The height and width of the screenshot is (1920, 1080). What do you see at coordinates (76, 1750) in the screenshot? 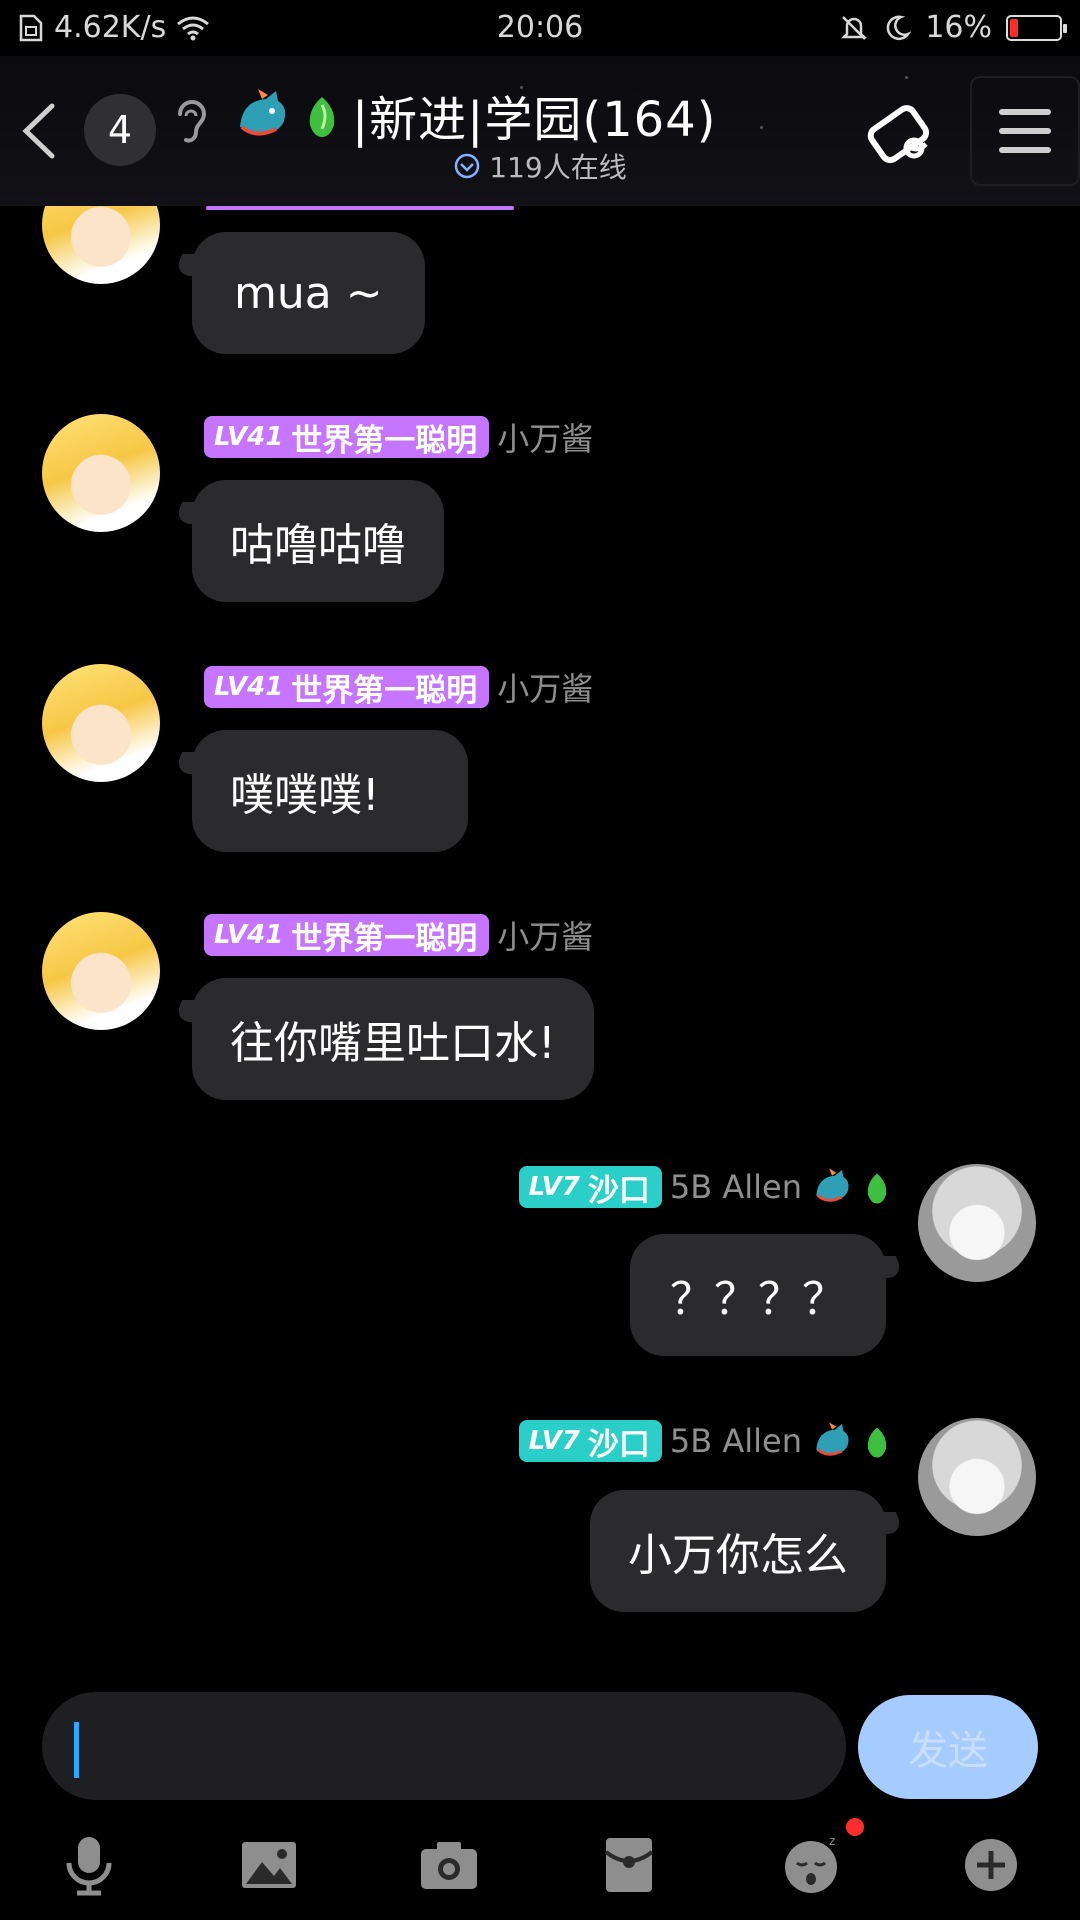
I see `text-caret` at bounding box center [76, 1750].